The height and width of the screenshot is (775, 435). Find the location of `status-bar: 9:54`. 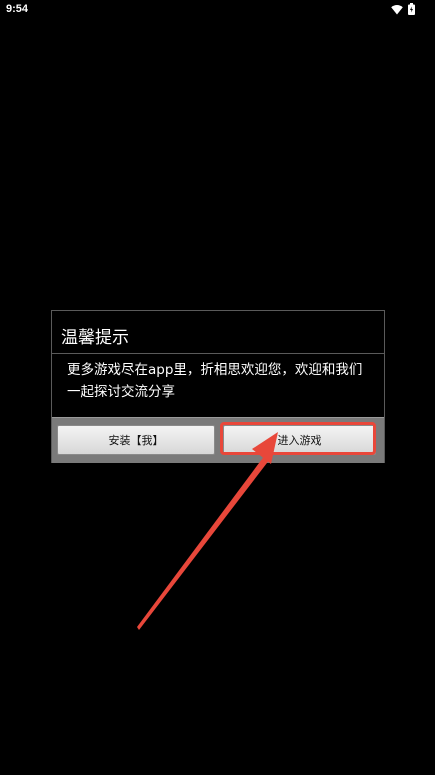

status-bar: 9:54 is located at coordinates (217, 11).